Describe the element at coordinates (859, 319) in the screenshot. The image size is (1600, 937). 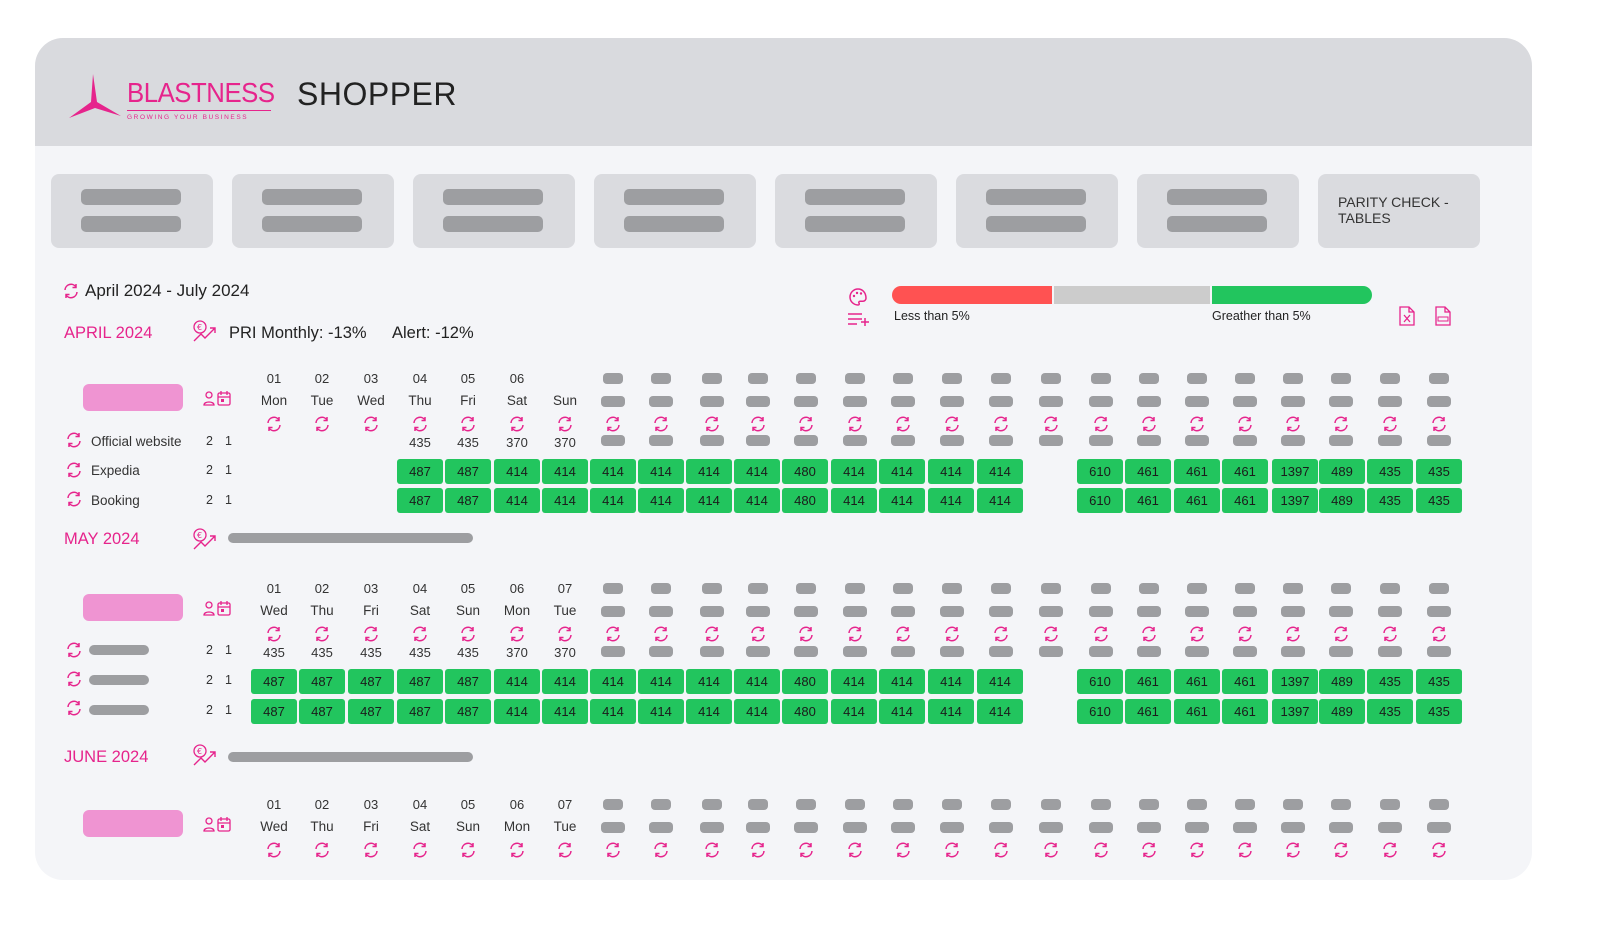
I see `add-list-icon` at that location.